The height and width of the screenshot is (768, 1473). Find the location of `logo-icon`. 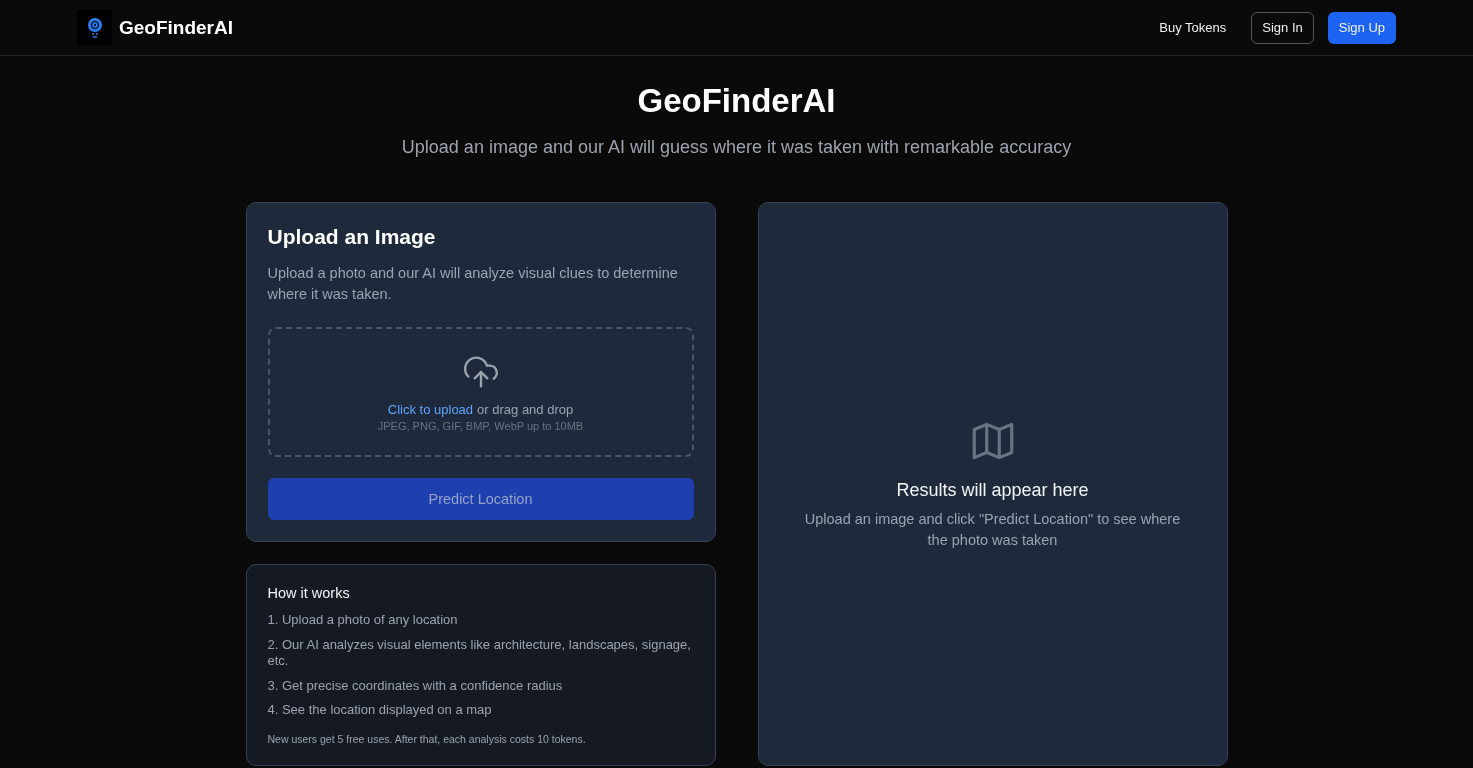

logo-icon is located at coordinates (94, 27).